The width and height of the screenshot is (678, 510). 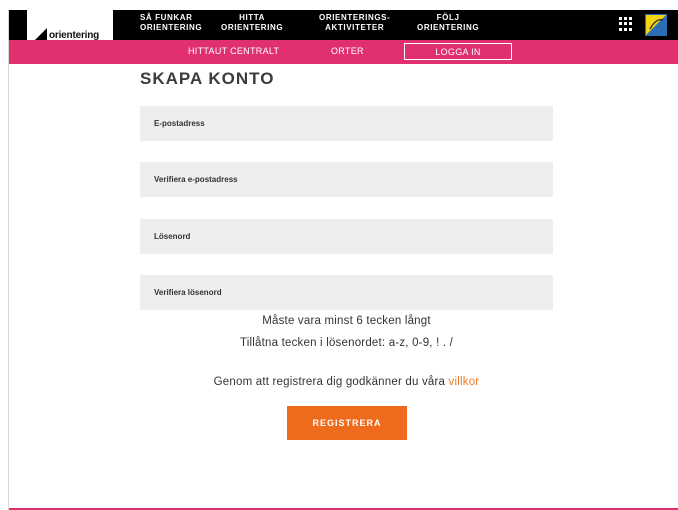 I want to click on verify-email-field, so click(x=346, y=179).